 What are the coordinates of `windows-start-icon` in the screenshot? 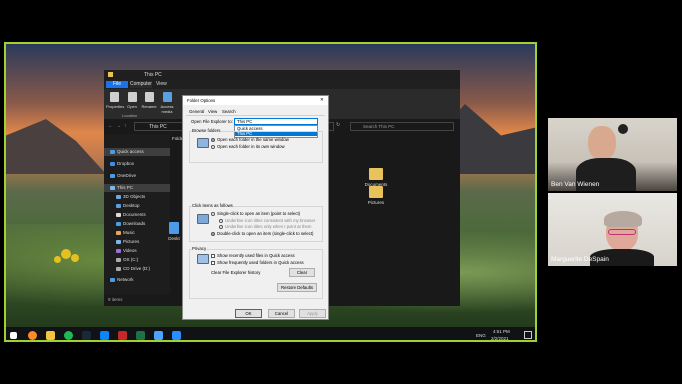 It's located at (13, 335).